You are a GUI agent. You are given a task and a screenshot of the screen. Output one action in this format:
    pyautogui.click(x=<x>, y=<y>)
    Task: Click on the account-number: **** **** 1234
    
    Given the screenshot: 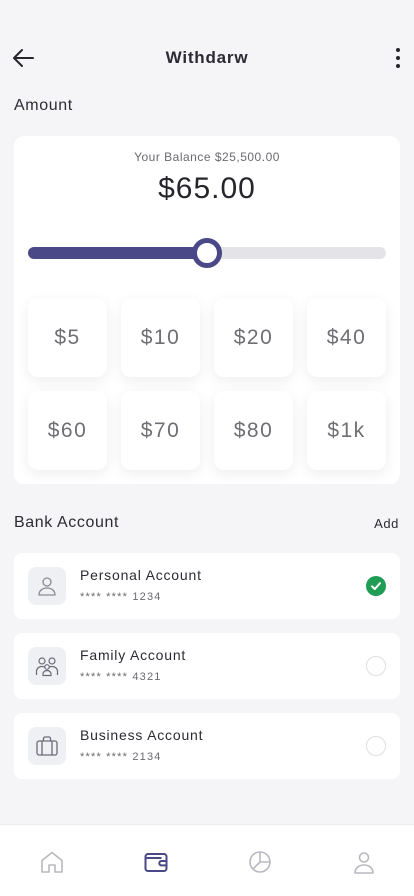 What is the action you would take?
    pyautogui.click(x=121, y=597)
    